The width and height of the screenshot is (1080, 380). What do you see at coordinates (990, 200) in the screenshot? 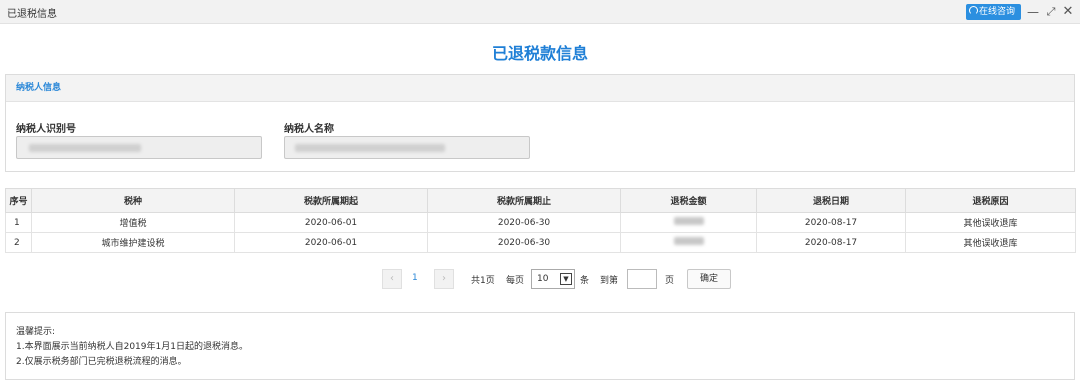
I see `column-header: 退税原因` at bounding box center [990, 200].